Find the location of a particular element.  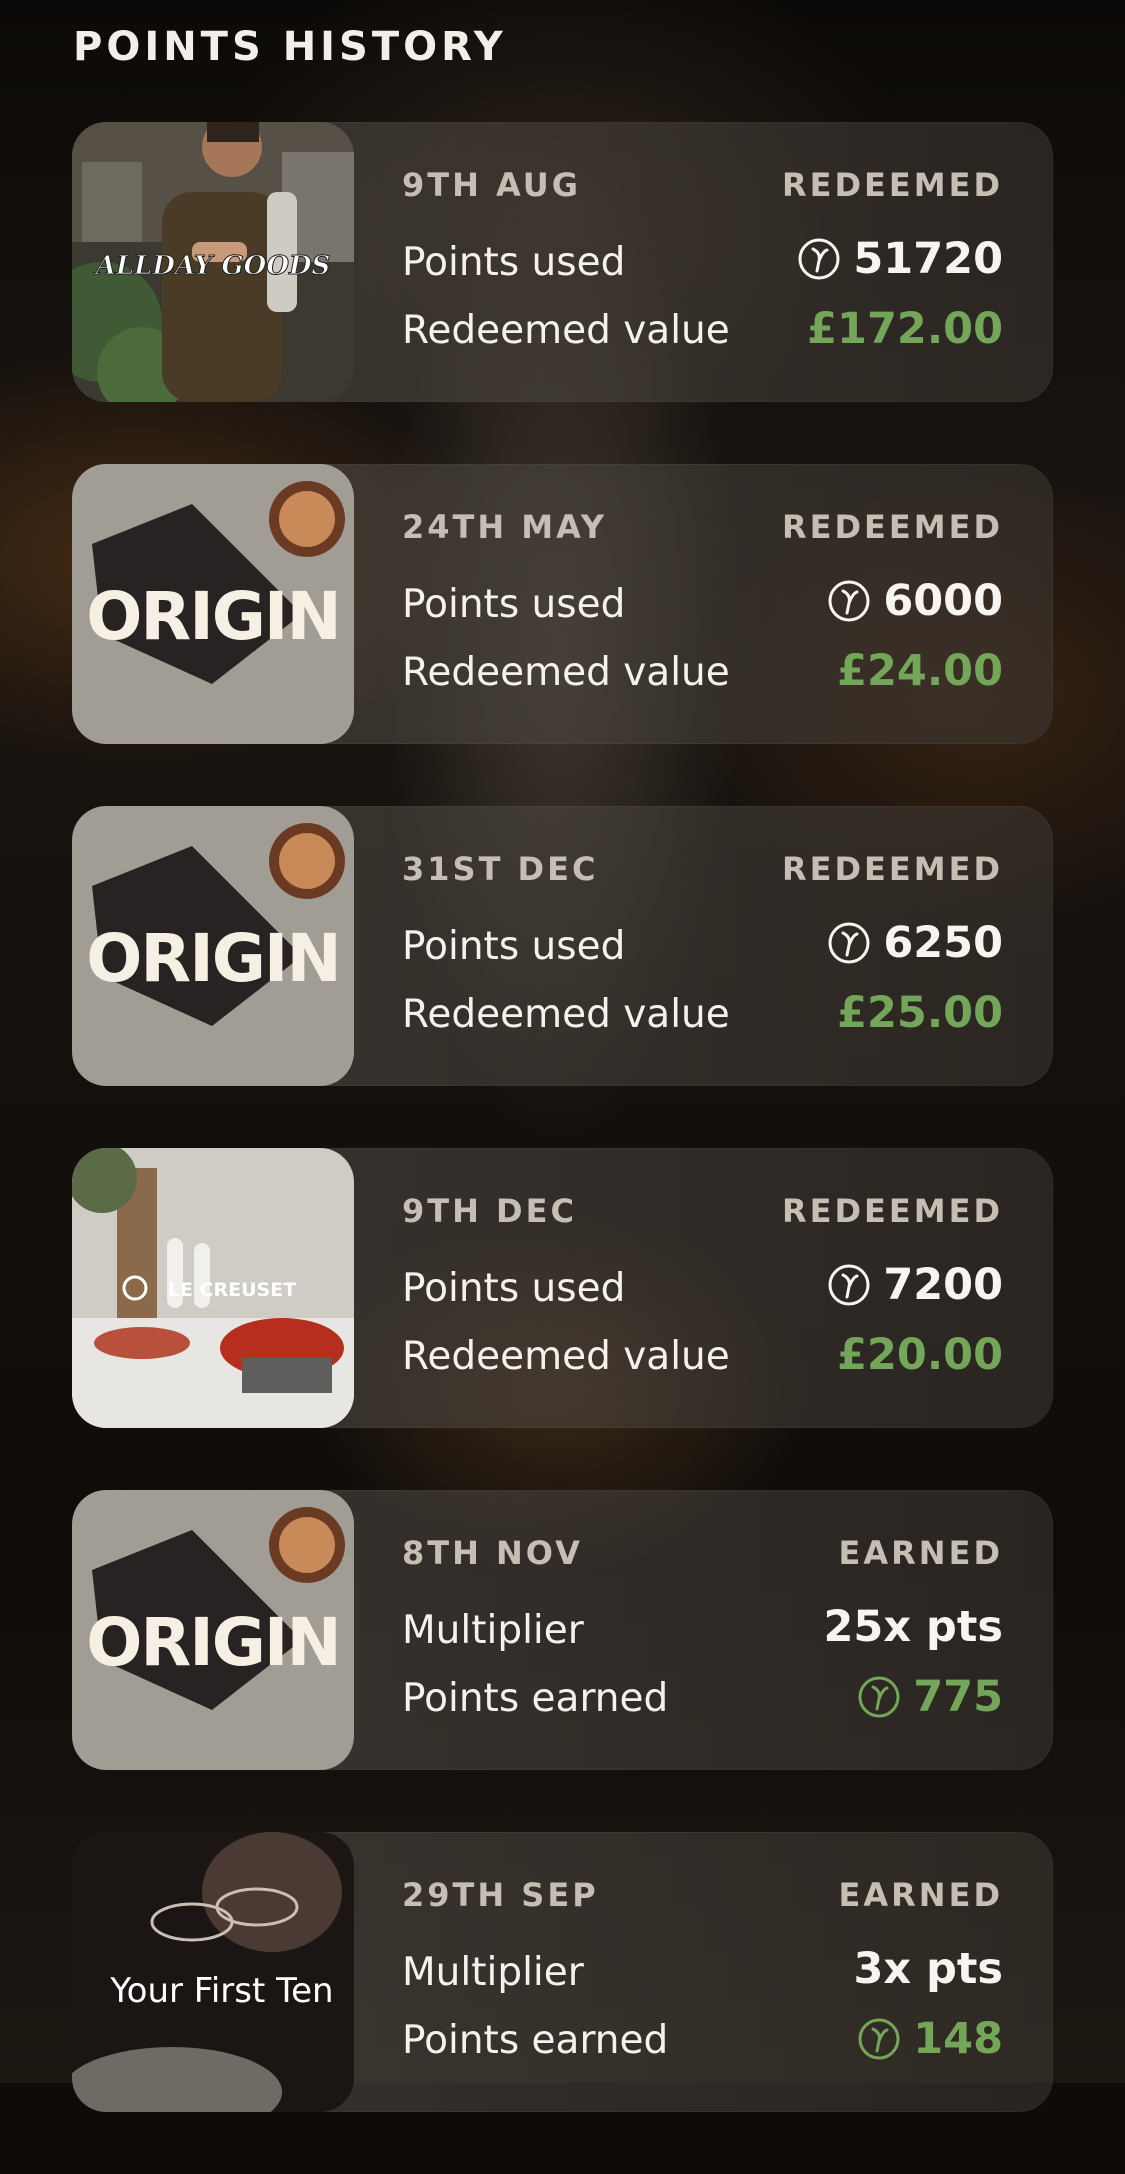

points-earned-value: 148 is located at coordinates (930, 2039).